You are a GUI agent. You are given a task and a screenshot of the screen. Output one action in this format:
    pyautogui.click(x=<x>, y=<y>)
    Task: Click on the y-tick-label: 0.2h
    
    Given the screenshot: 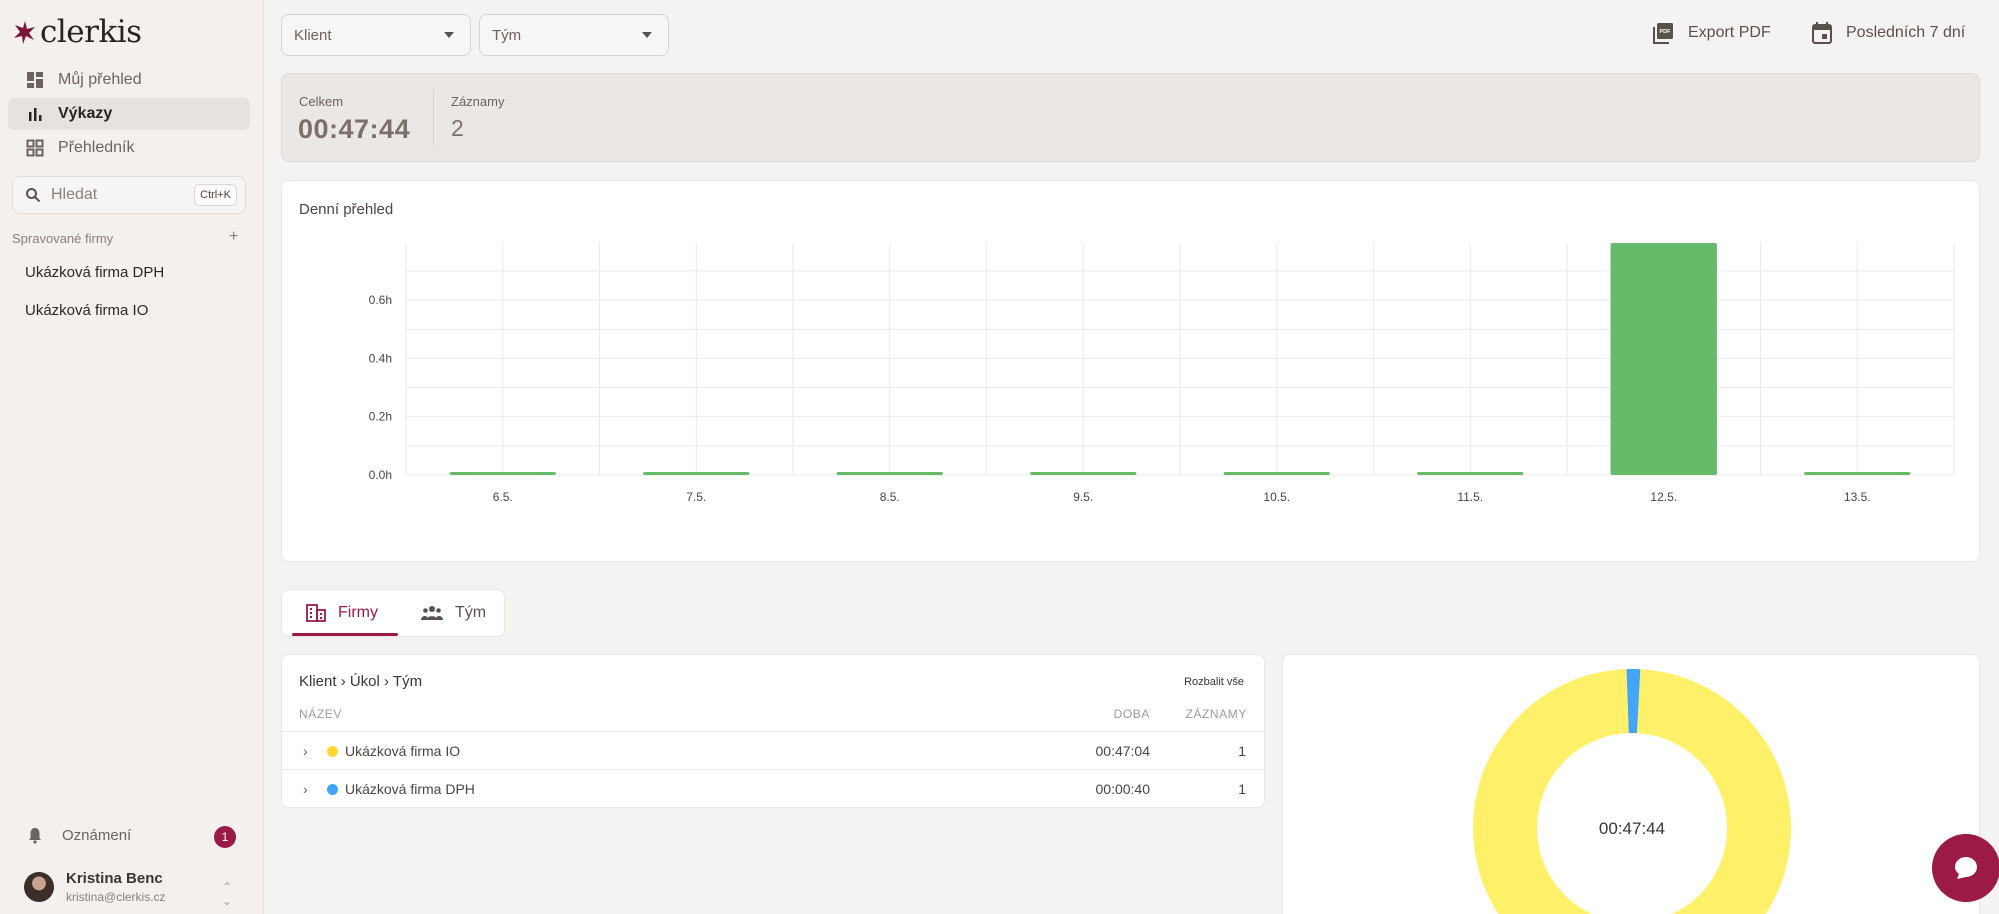 What is the action you would take?
    pyautogui.click(x=380, y=417)
    